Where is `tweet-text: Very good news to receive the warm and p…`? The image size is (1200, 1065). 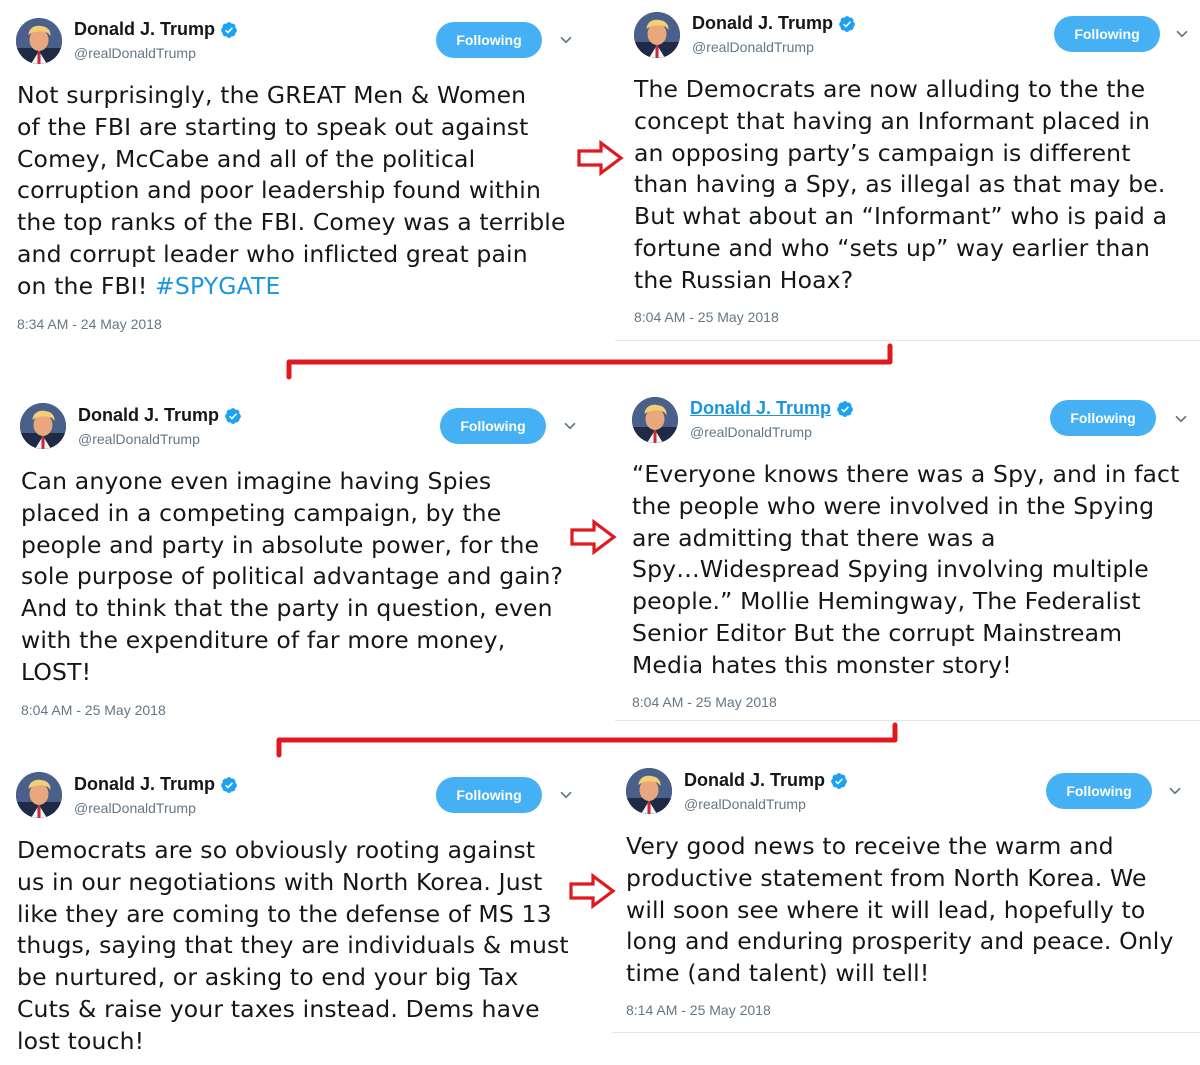
tweet-text: Very good news to receive the warm and p… is located at coordinates (900, 910).